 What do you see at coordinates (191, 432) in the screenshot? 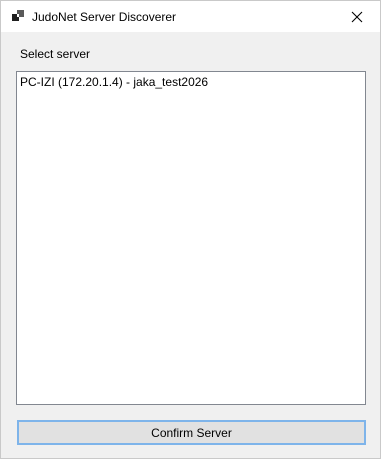
I see `confirm-server-button: Confirm Server` at bounding box center [191, 432].